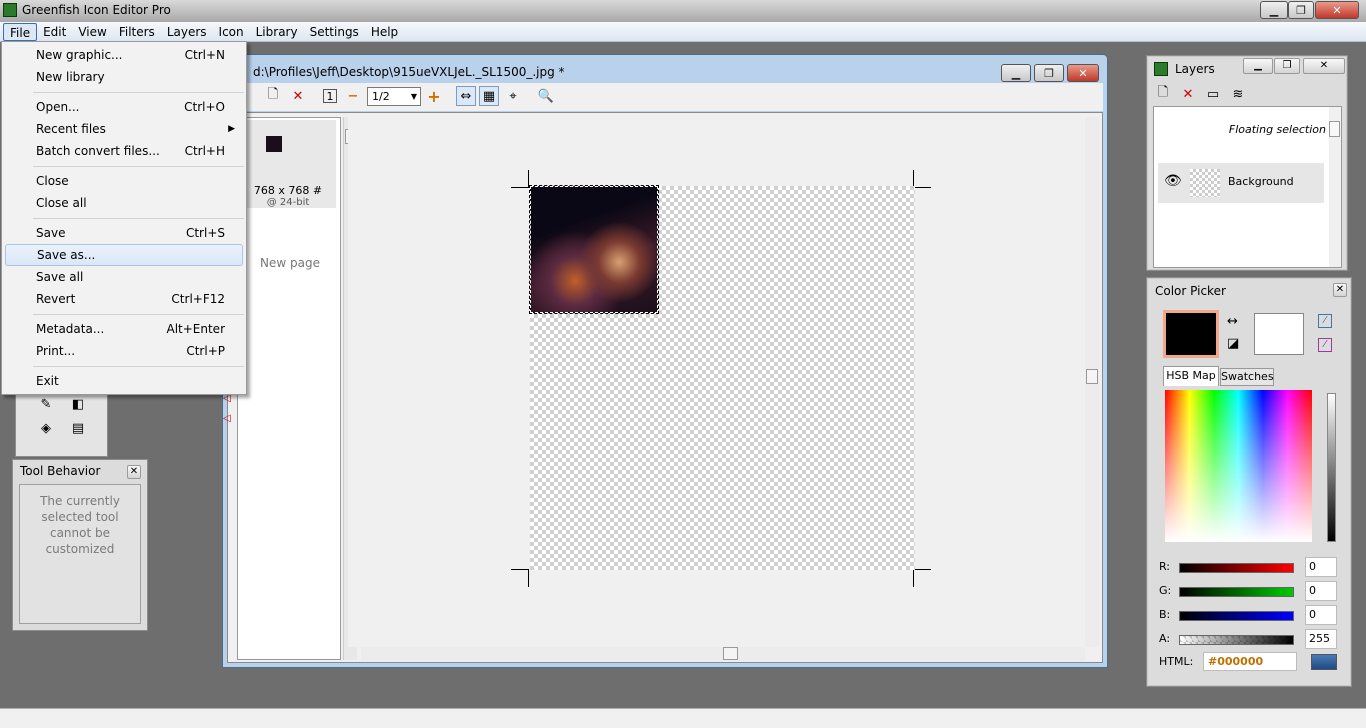  What do you see at coordinates (1213, 94) in the screenshot?
I see `layer-properties-icon: ▭` at bounding box center [1213, 94].